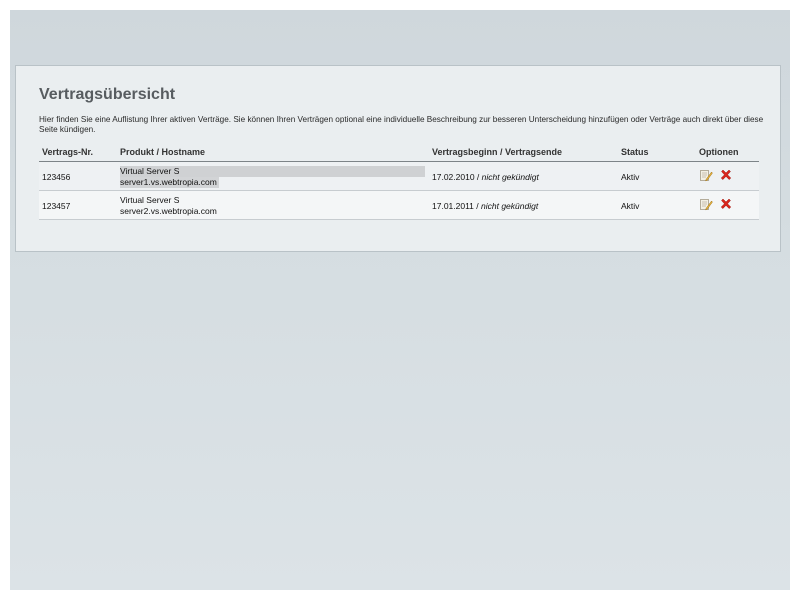 Image resolution: width=800 pixels, height=600 pixels. I want to click on header-options: Optionen, so click(719, 152).